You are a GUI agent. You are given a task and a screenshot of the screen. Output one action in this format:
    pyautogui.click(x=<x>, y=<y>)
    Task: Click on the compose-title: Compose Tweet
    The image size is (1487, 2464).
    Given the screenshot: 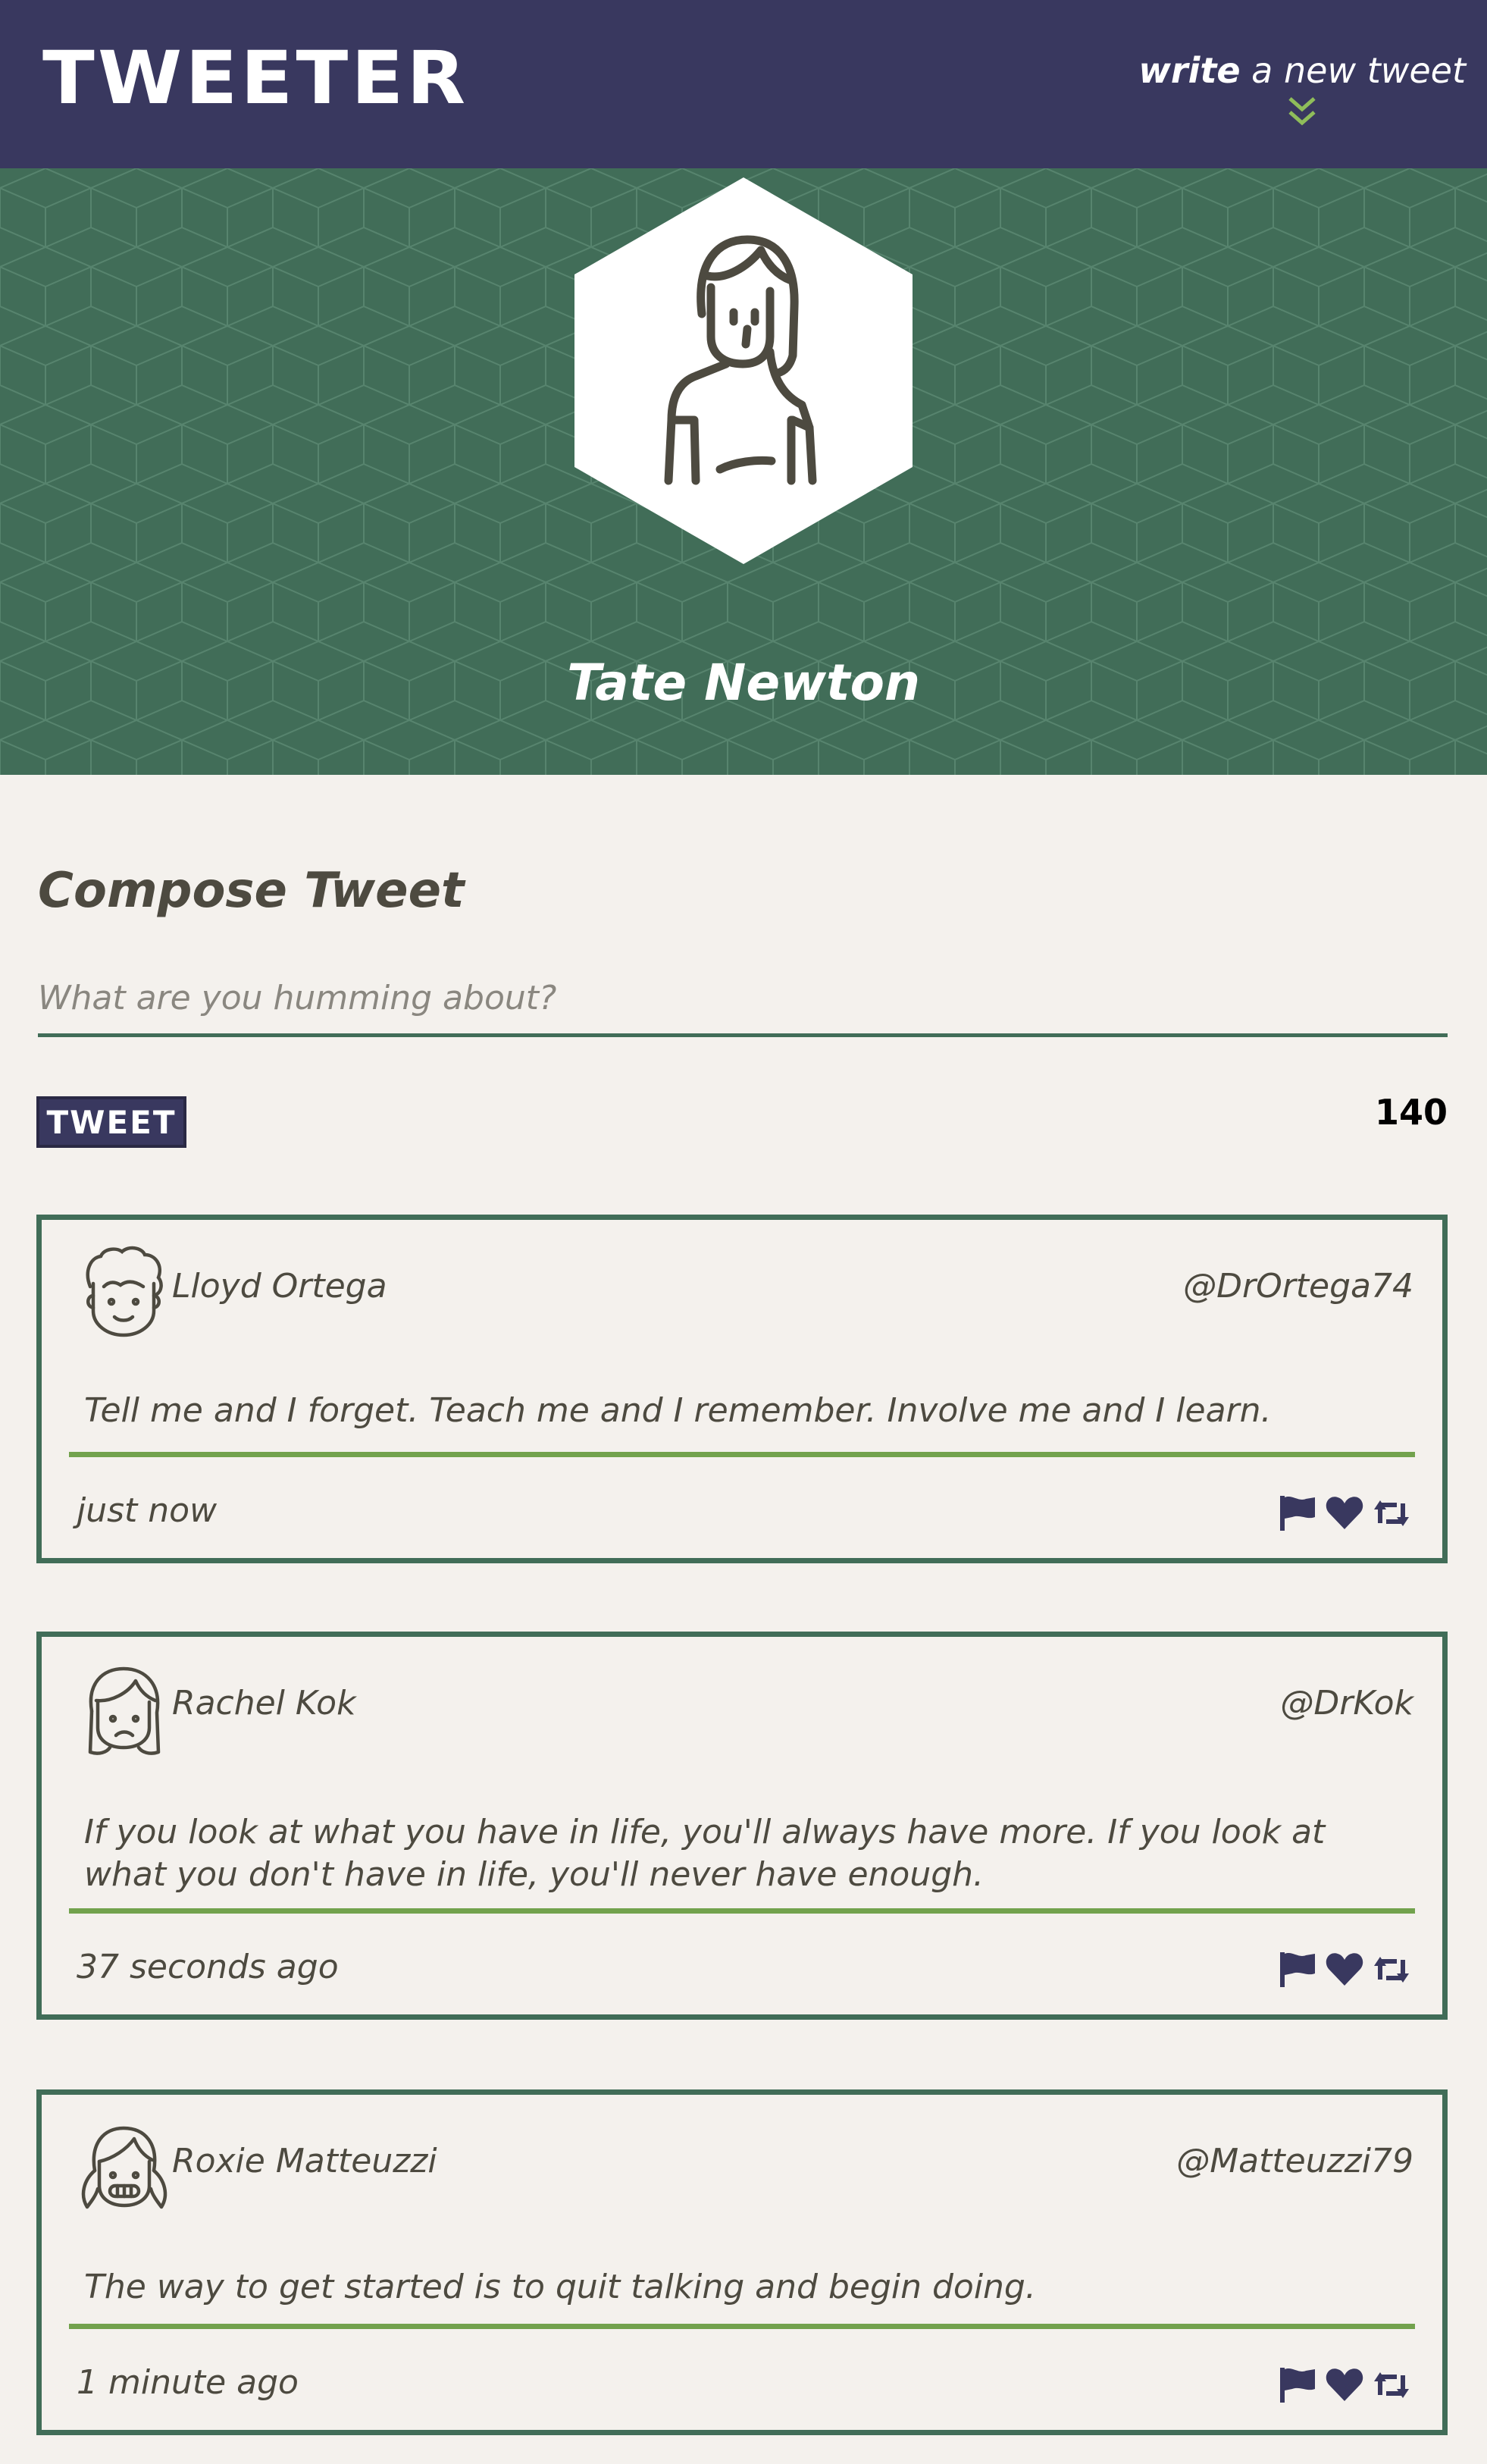 What is the action you would take?
    pyautogui.click(x=251, y=891)
    